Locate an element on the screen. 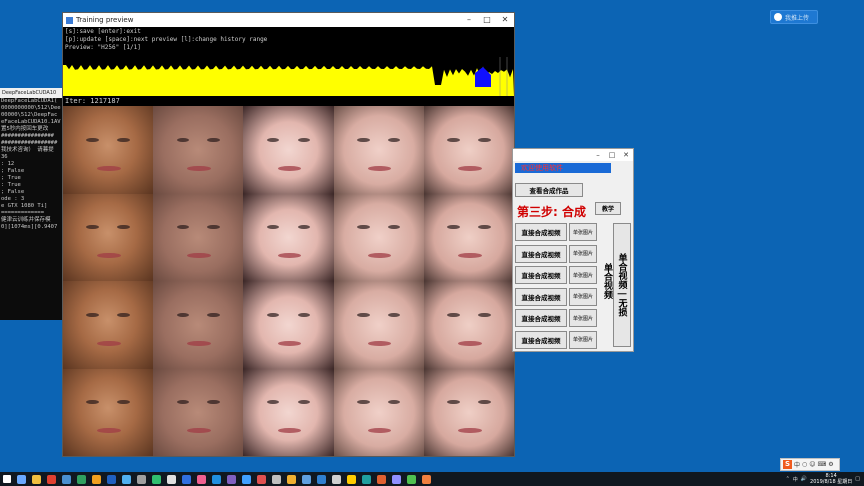 Image resolution: width=864 pixels, height=486 pixels. view-results-button: 查看合成作品 is located at coordinates (549, 190).